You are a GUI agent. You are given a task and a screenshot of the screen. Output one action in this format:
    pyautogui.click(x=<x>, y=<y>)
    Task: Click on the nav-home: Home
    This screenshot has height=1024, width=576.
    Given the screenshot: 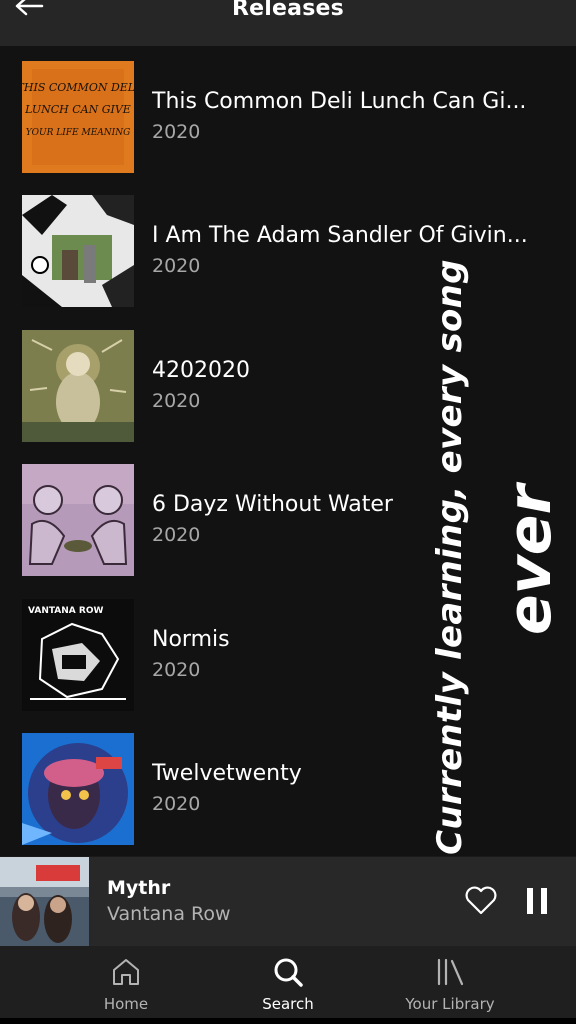 What is the action you would take?
    pyautogui.click(x=126, y=982)
    